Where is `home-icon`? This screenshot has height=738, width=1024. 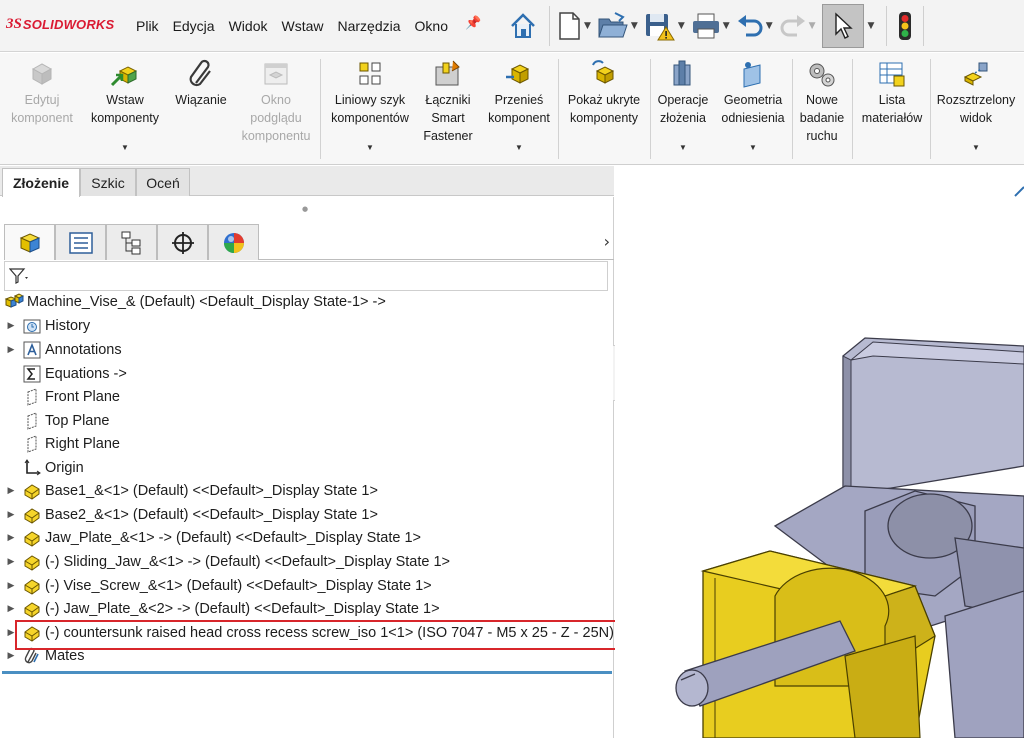
home-icon is located at coordinates (523, 25).